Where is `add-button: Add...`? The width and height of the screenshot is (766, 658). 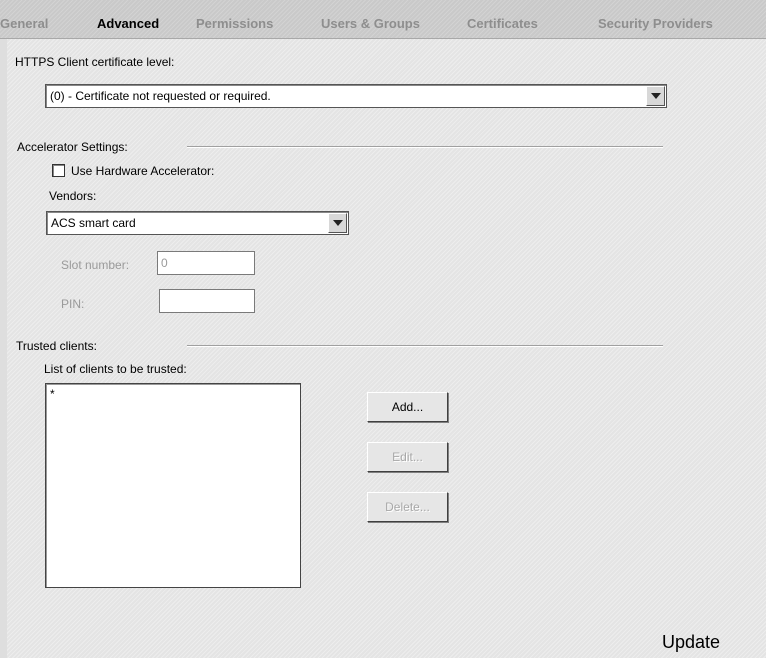 add-button: Add... is located at coordinates (407, 407).